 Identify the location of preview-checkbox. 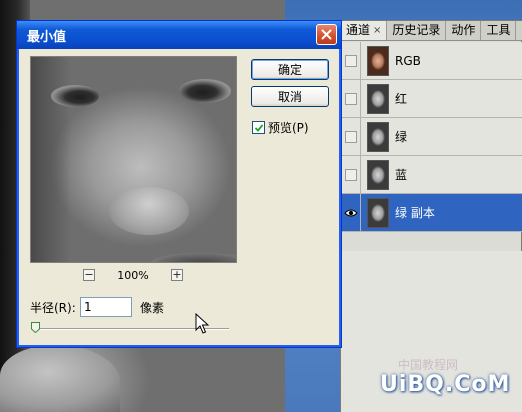
(258, 127).